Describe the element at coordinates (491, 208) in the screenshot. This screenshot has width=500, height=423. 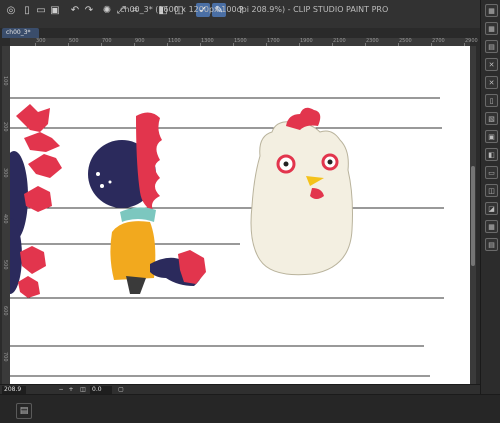
I see `panel-12-icon: ◪` at that location.